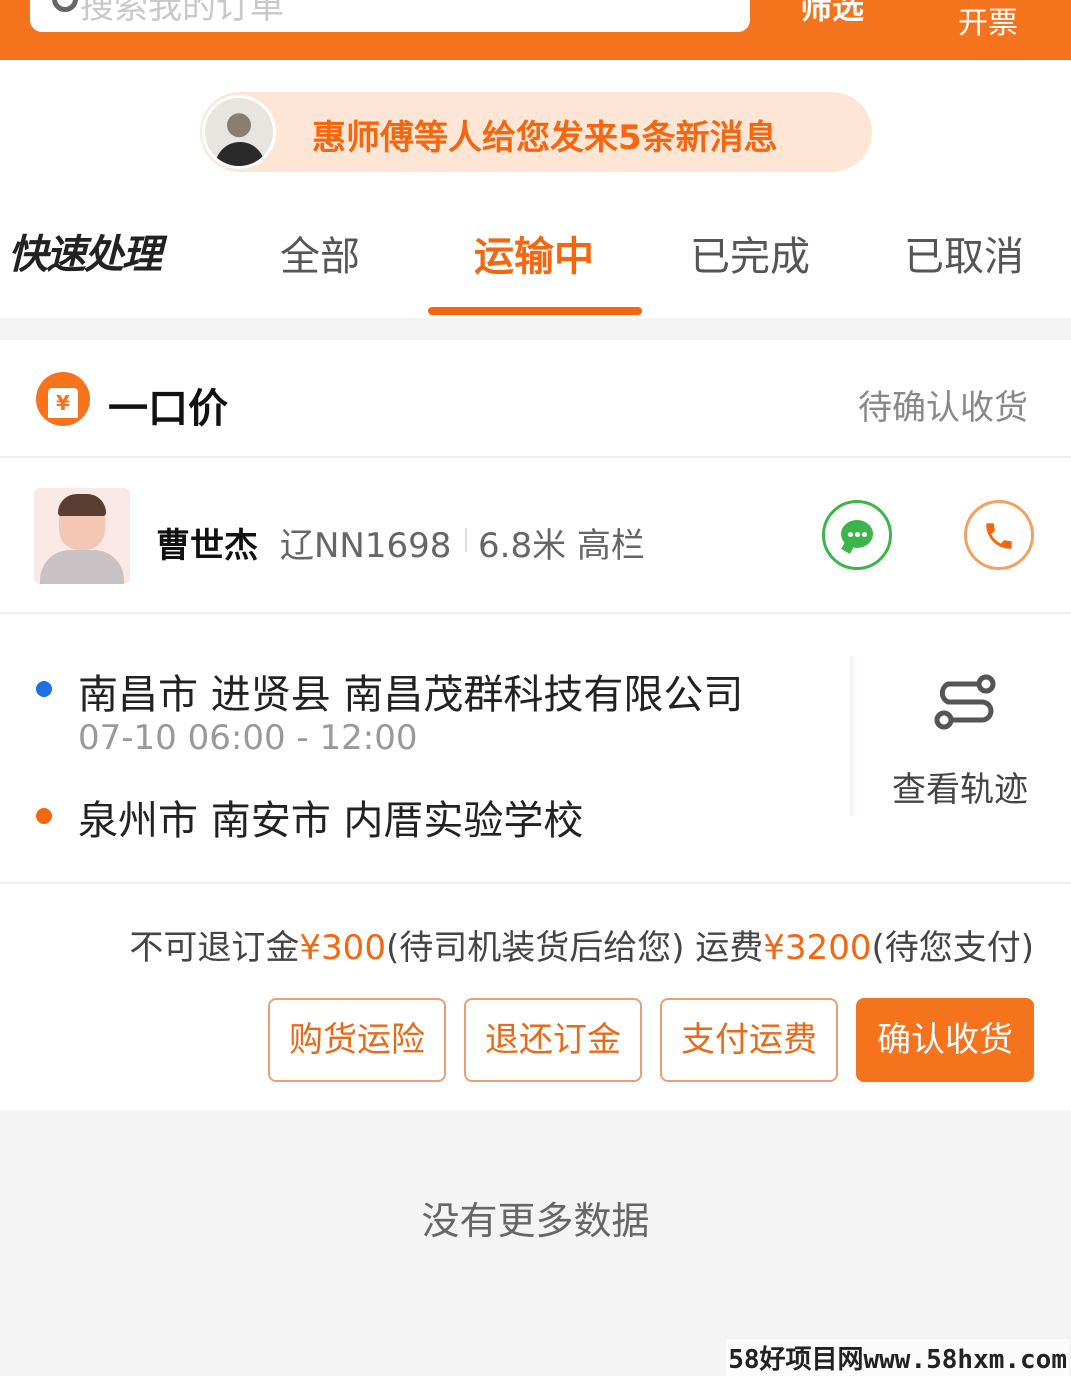 This screenshot has width=1071, height=1376. Describe the element at coordinates (207, 546) in the screenshot. I see `driver-name: 曹世杰` at that location.